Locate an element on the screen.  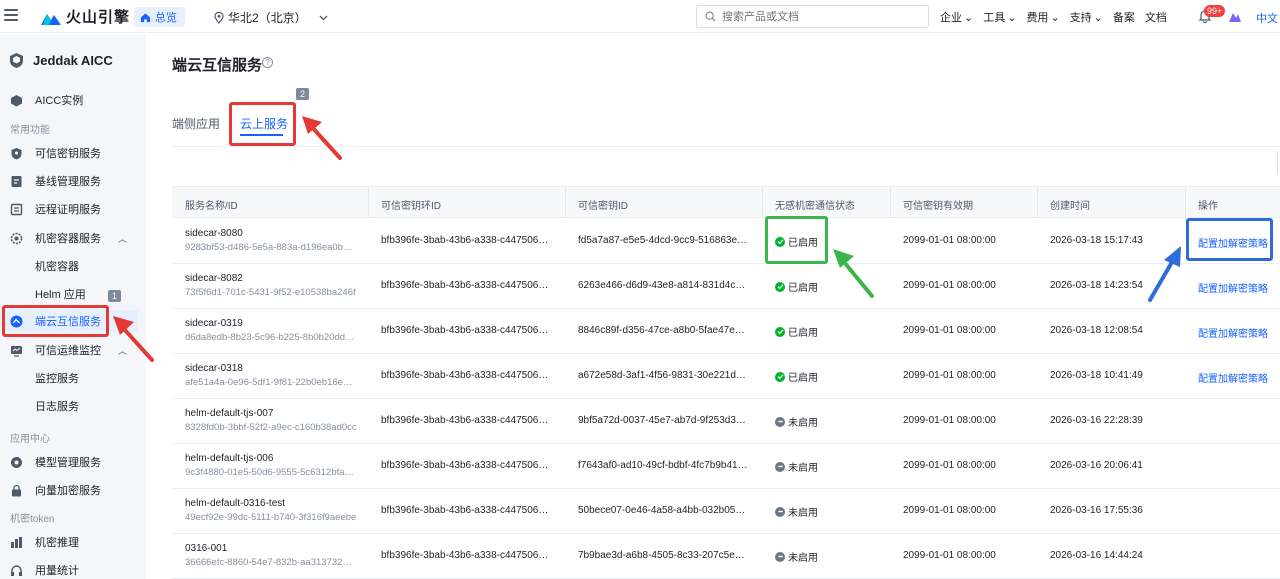
service-name: sidecar-0318 is located at coordinates (270, 368).